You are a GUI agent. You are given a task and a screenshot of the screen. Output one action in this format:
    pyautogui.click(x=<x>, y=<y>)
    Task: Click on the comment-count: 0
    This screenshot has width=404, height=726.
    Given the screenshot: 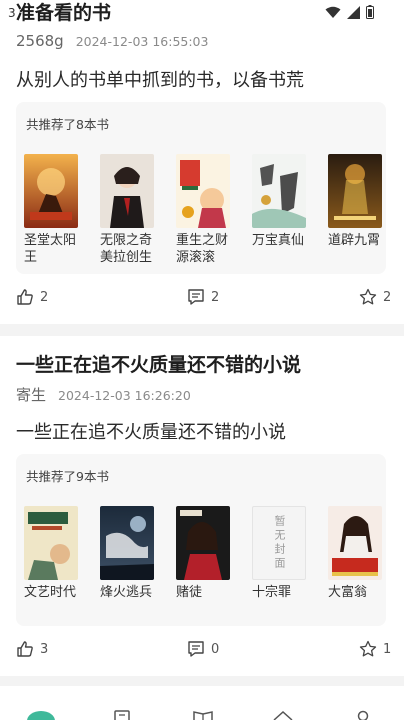 What is the action you would take?
    pyautogui.click(x=215, y=649)
    